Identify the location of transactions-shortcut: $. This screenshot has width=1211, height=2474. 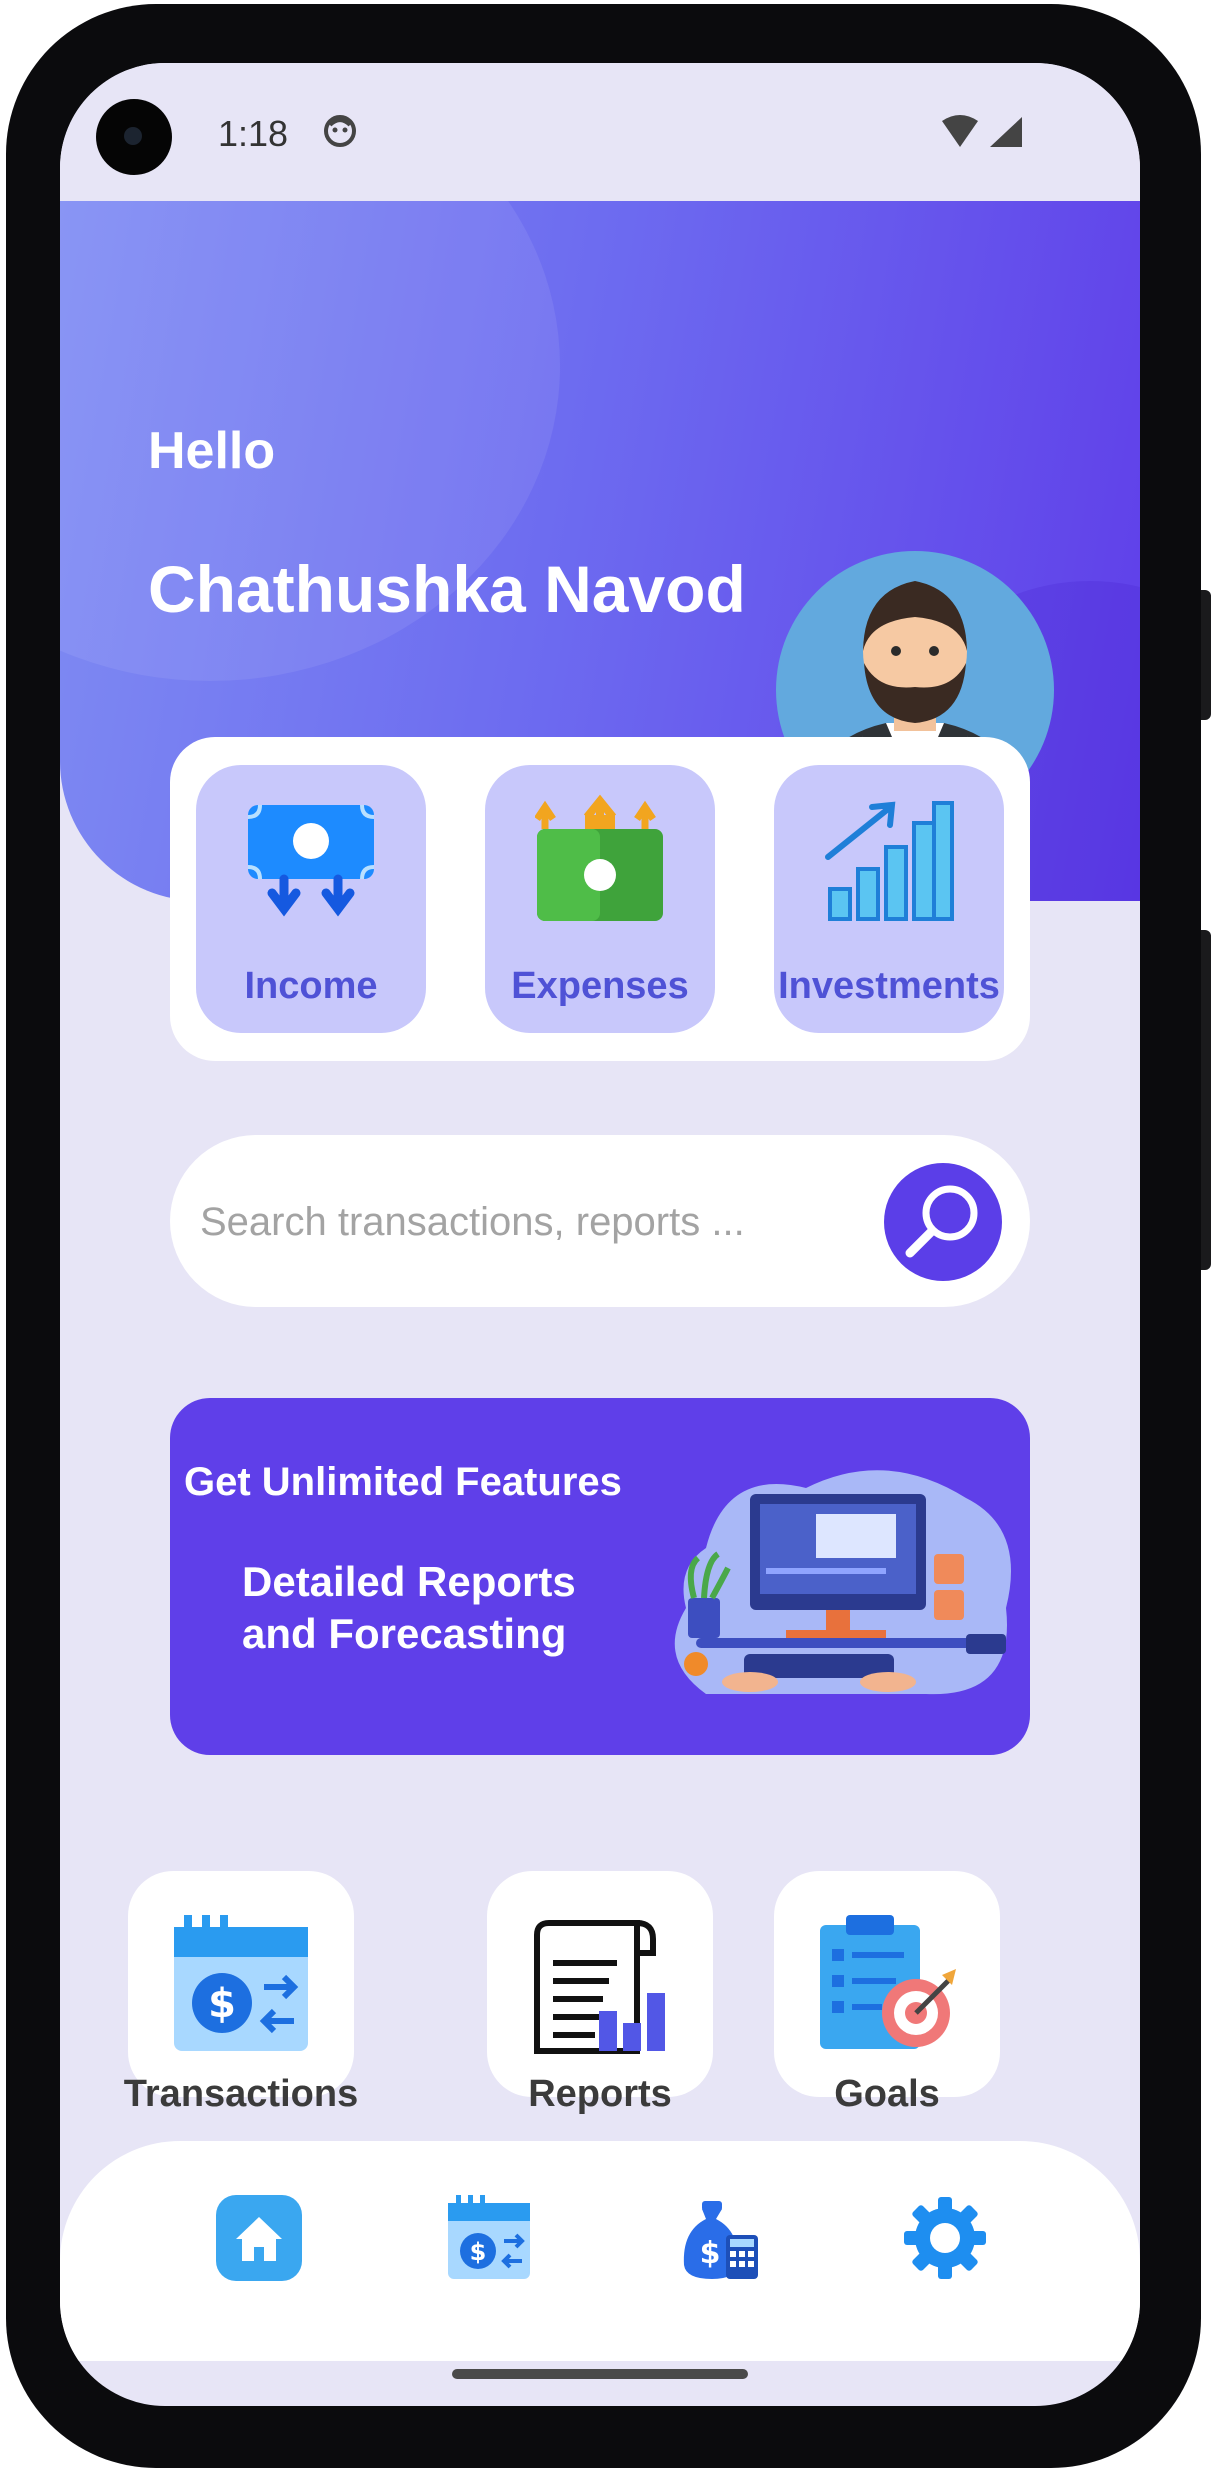
(241, 1984).